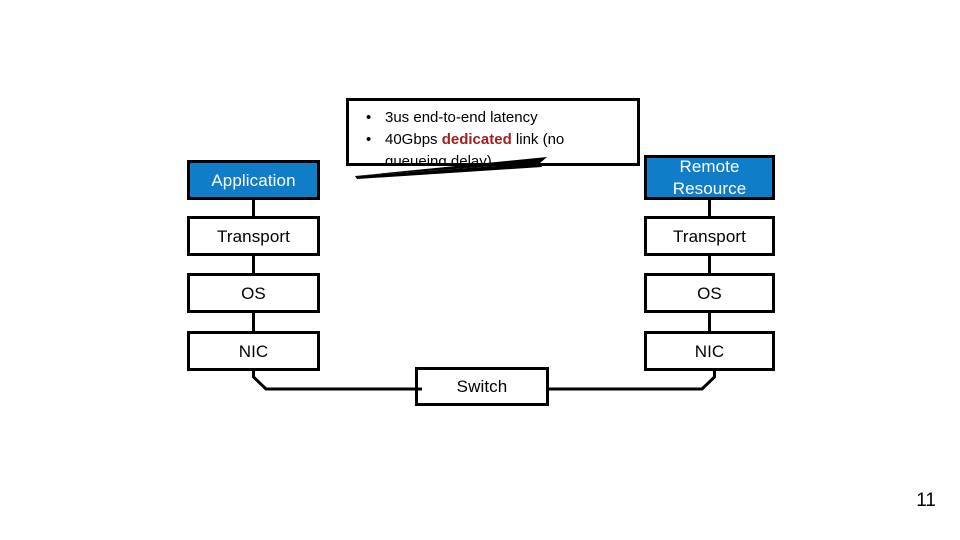  What do you see at coordinates (438, 159) in the screenshot?
I see `callout-bullet-text-2-wrap: queueing delay)` at bounding box center [438, 159].